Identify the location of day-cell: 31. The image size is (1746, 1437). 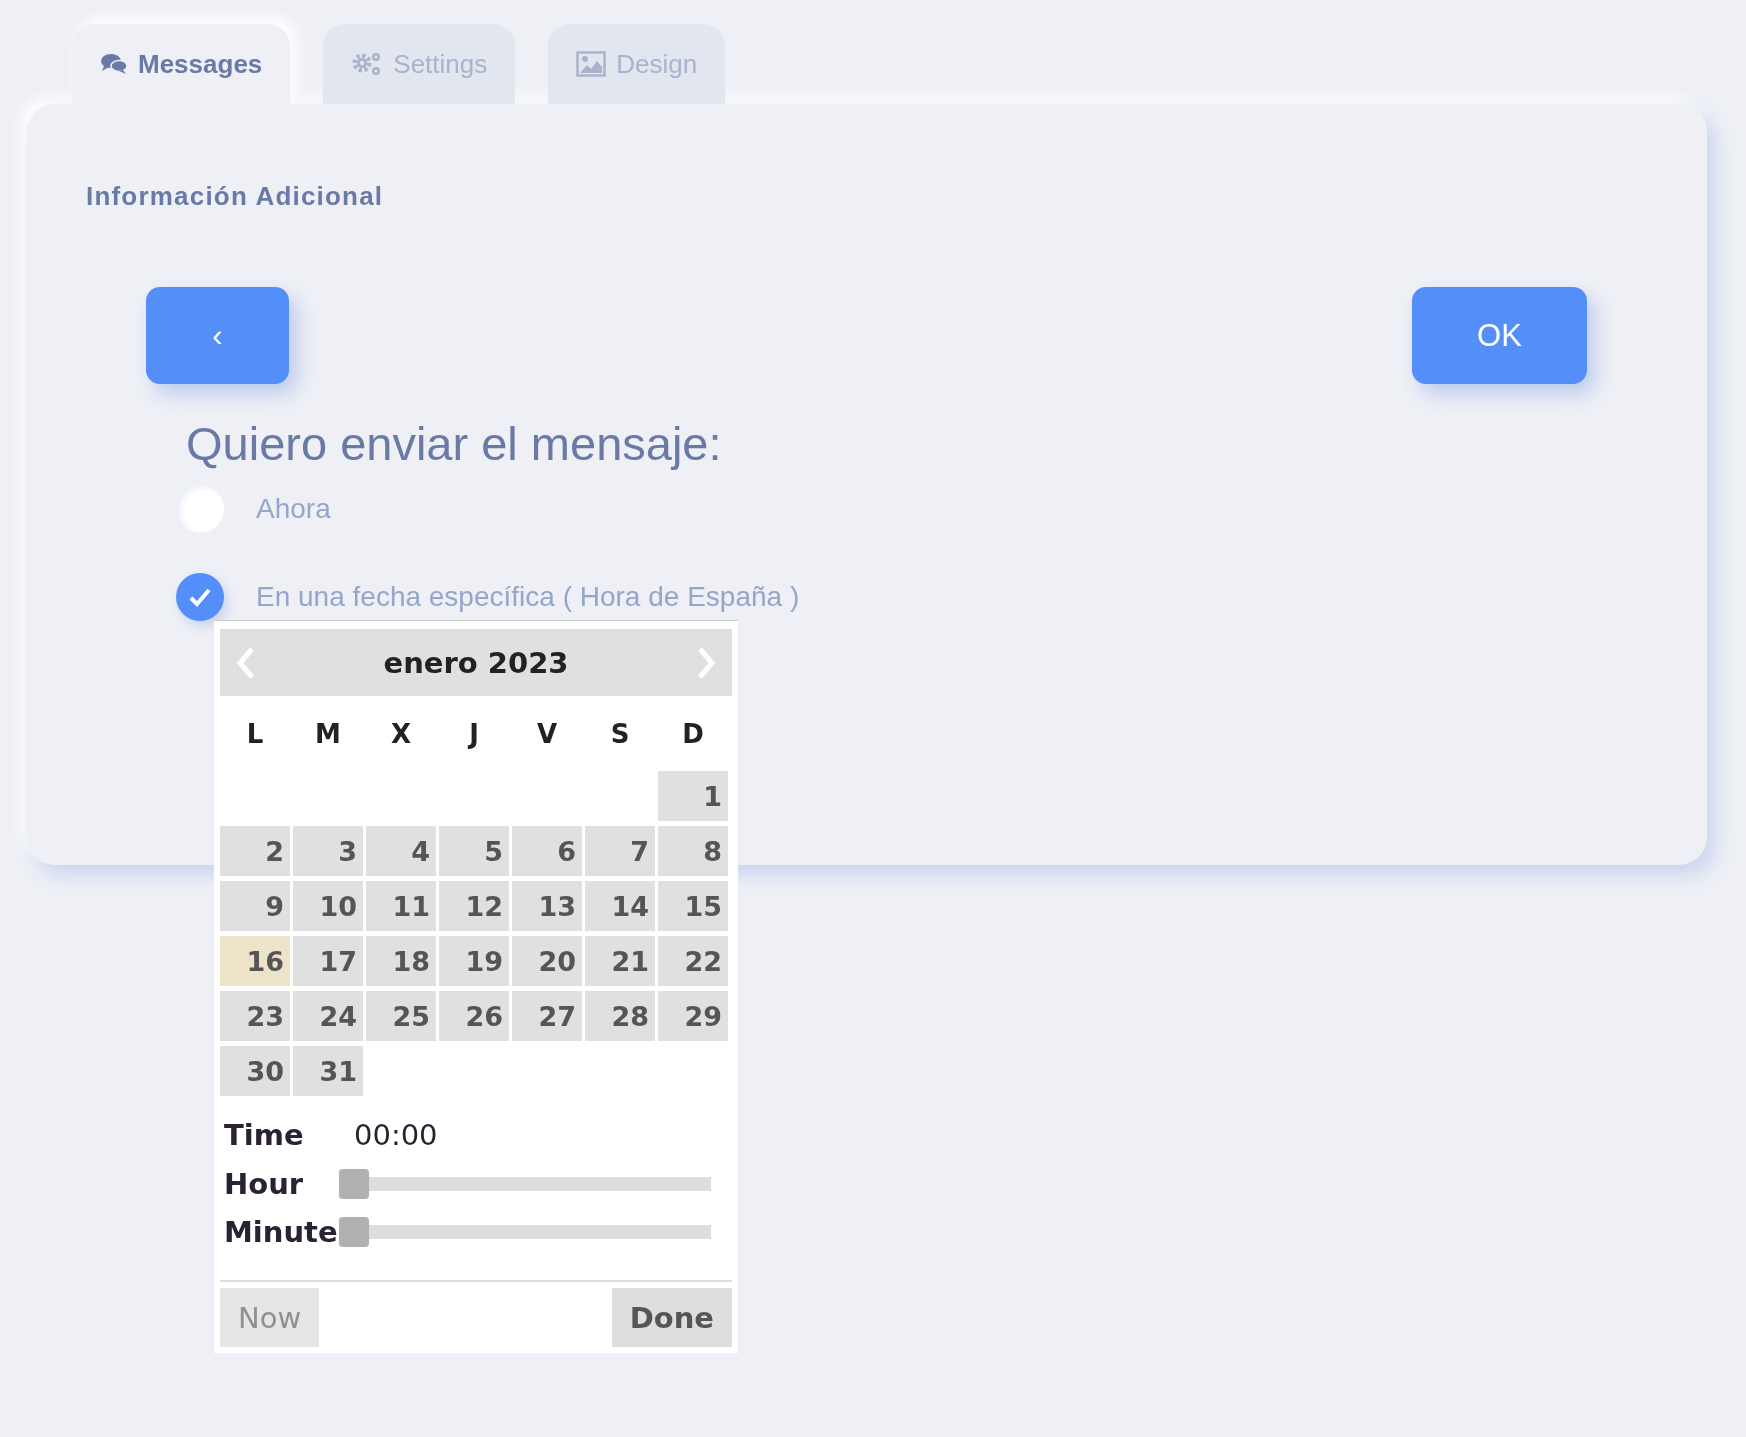
(328, 1071).